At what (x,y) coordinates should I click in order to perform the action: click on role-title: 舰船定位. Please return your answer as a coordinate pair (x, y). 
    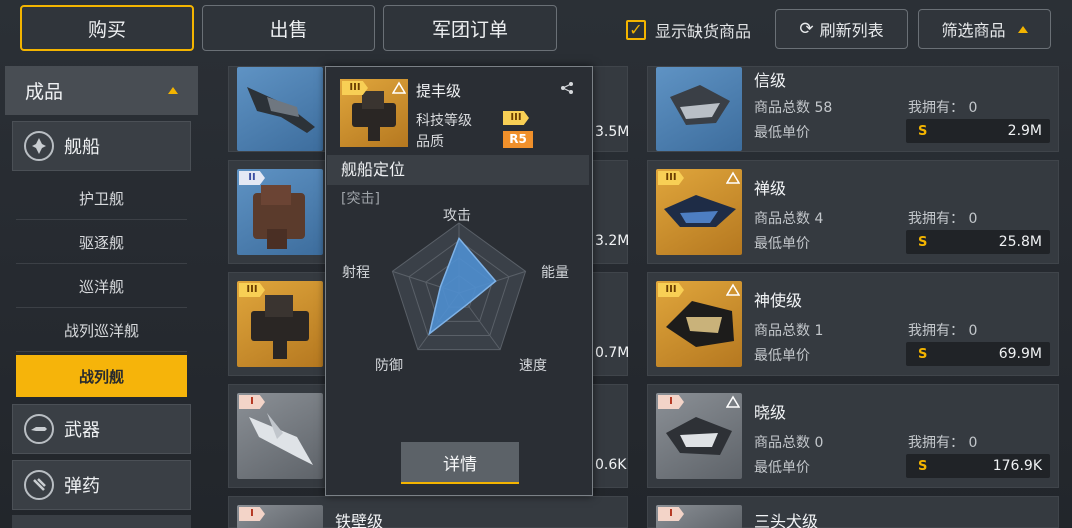
    Looking at the image, I should click on (458, 170).